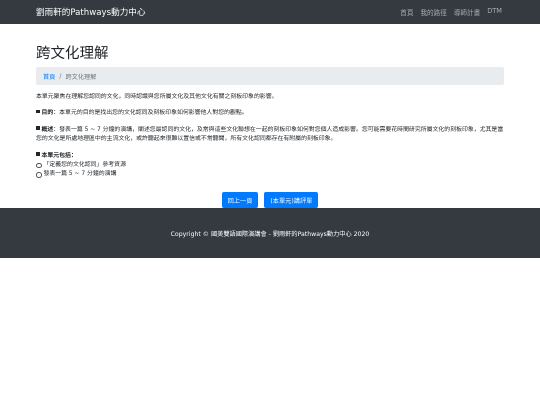 The image size is (540, 405). Describe the element at coordinates (291, 200) in the screenshot. I see `evaluation-form-button: (本單元)講評單` at that location.